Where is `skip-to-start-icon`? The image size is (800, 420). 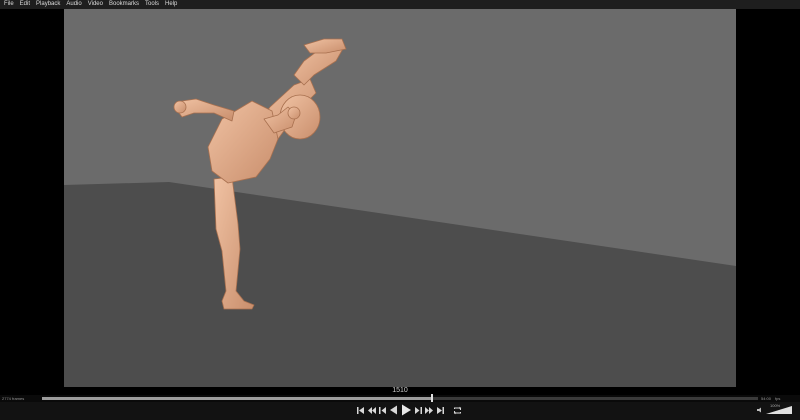 skip-to-start-icon is located at coordinates (360, 410).